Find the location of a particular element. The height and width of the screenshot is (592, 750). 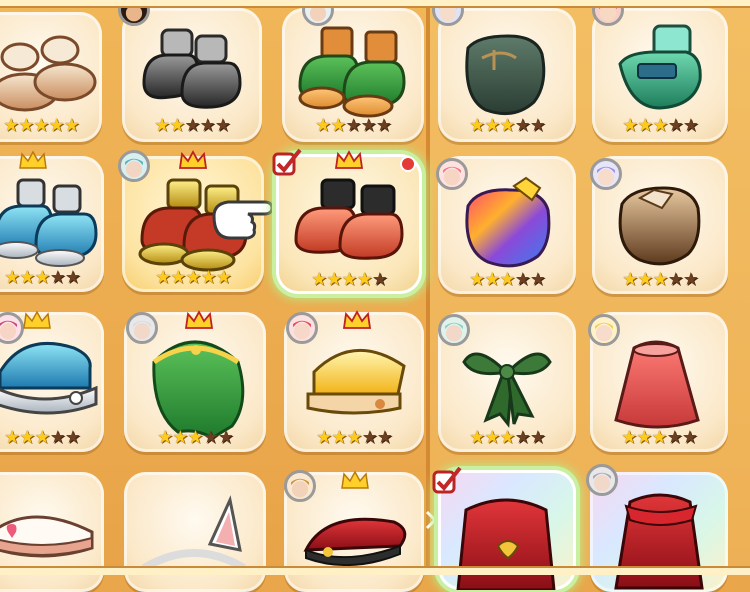

item-tile-r1c5: ★★★★★ is located at coordinates (660, 75).